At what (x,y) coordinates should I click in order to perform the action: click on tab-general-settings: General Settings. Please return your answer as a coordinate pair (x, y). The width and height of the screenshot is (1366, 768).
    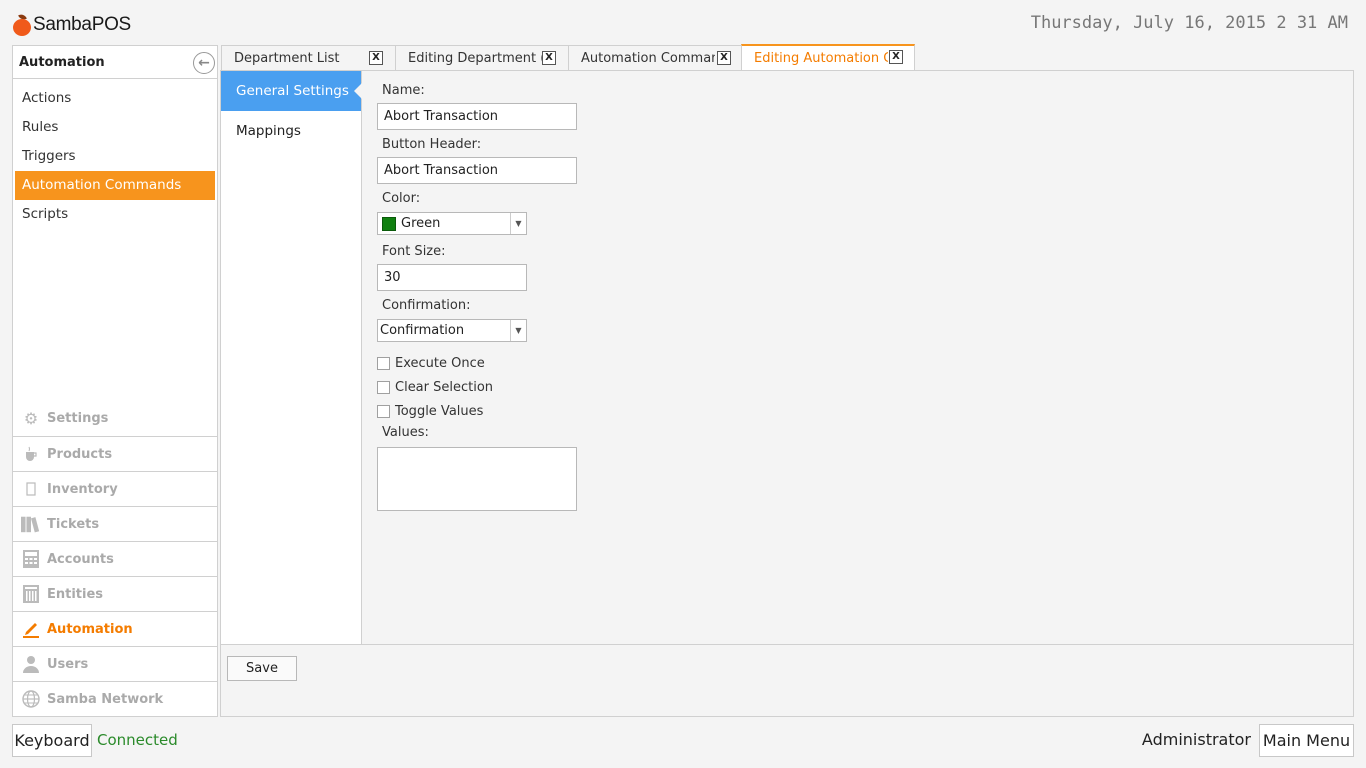
    Looking at the image, I should click on (291, 91).